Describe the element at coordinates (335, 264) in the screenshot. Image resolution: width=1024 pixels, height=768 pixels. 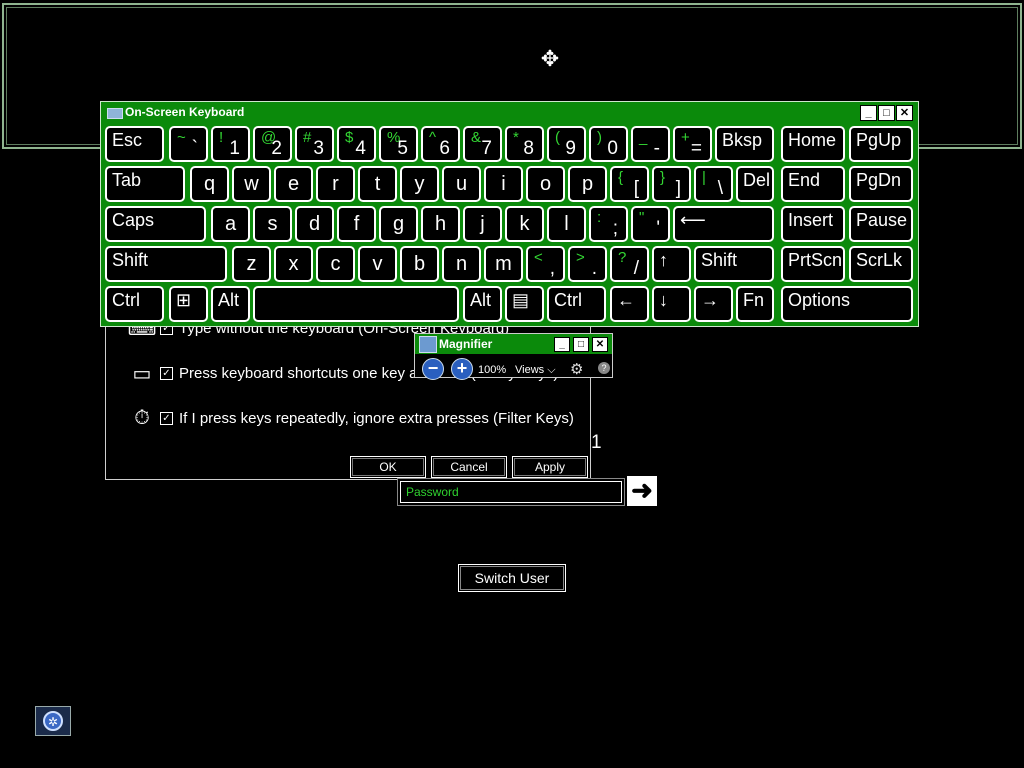
I see `key-c: c` at that location.